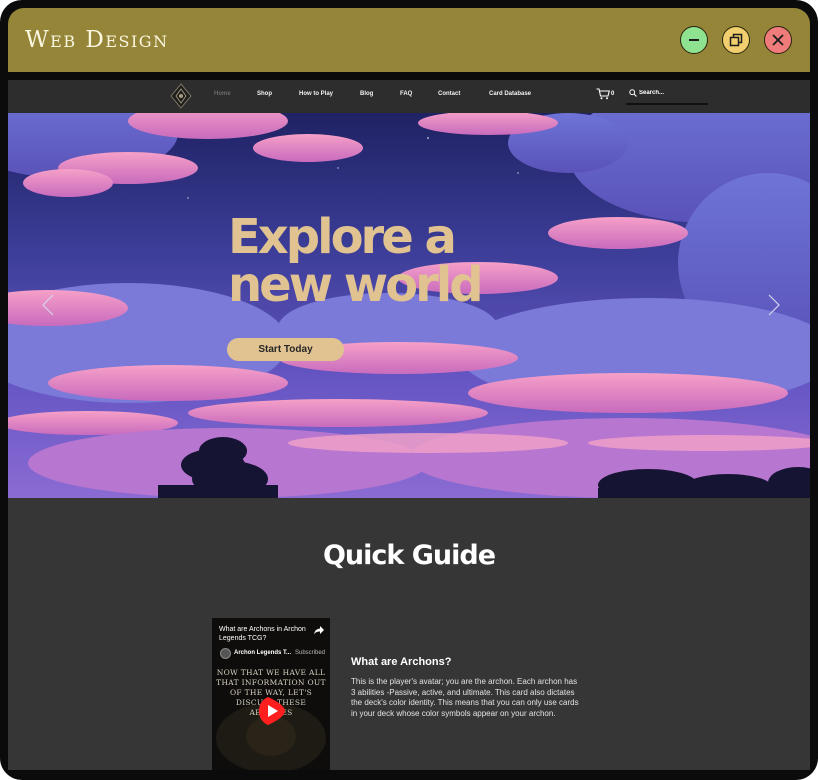 Image resolution: width=818 pixels, height=780 pixels. What do you see at coordinates (310, 653) in the screenshot?
I see `subscribed-label: Subscribed` at bounding box center [310, 653].